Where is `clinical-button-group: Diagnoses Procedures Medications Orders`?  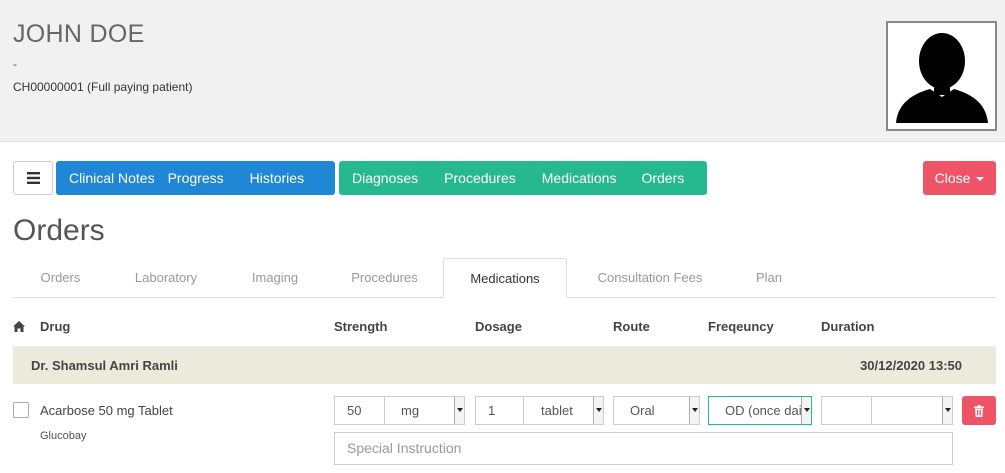 clinical-button-group: Diagnoses Procedures Medications Orders is located at coordinates (523, 178).